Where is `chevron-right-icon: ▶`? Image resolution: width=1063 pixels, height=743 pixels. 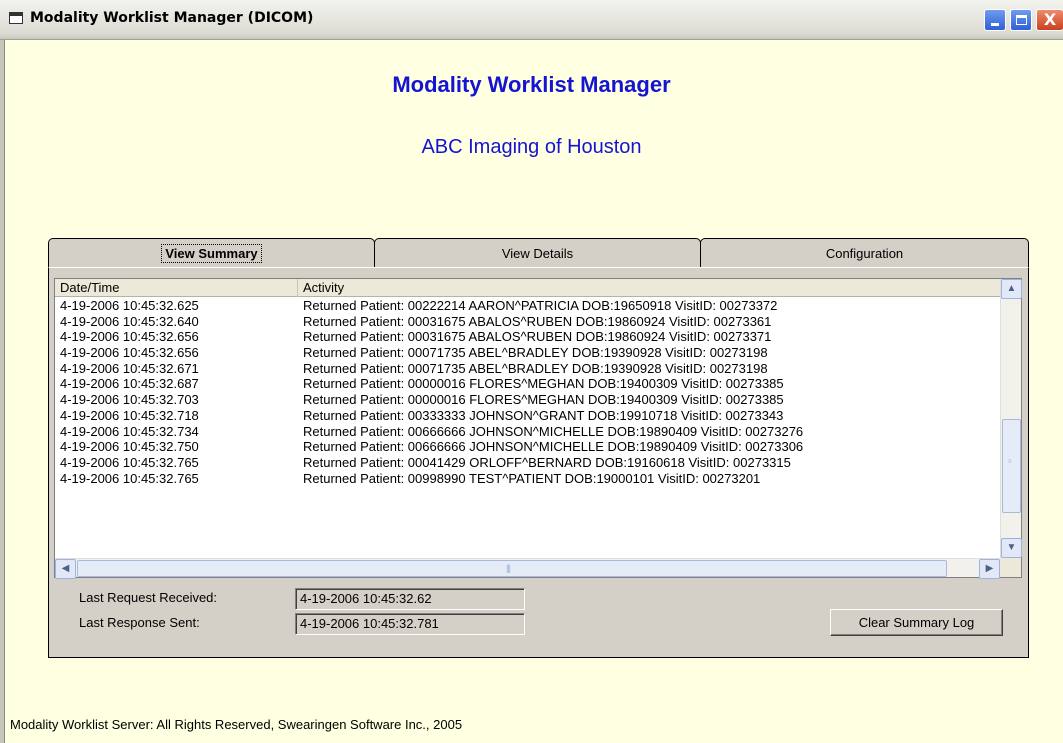 chevron-right-icon: ▶ is located at coordinates (989, 568).